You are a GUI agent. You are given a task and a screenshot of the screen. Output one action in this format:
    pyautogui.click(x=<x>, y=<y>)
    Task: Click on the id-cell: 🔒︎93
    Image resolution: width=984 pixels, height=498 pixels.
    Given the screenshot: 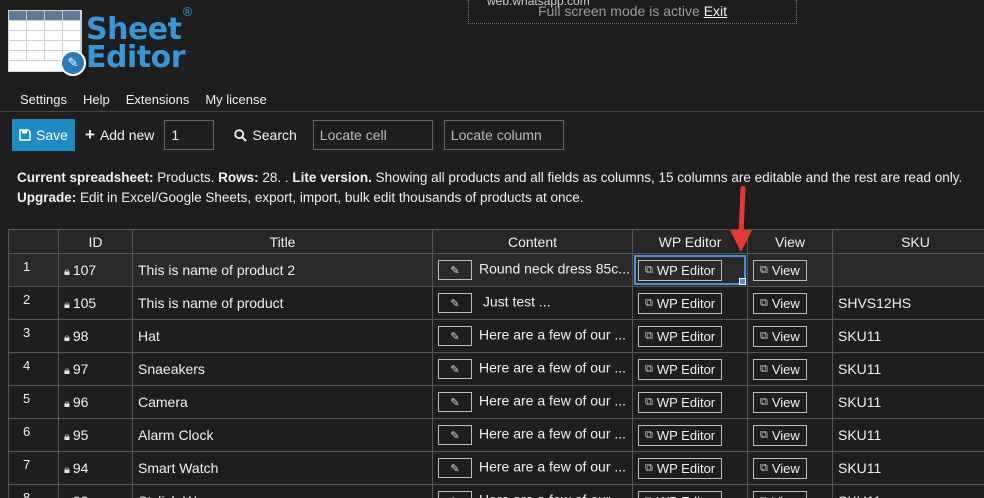 What is the action you would take?
    pyautogui.click(x=95, y=491)
    